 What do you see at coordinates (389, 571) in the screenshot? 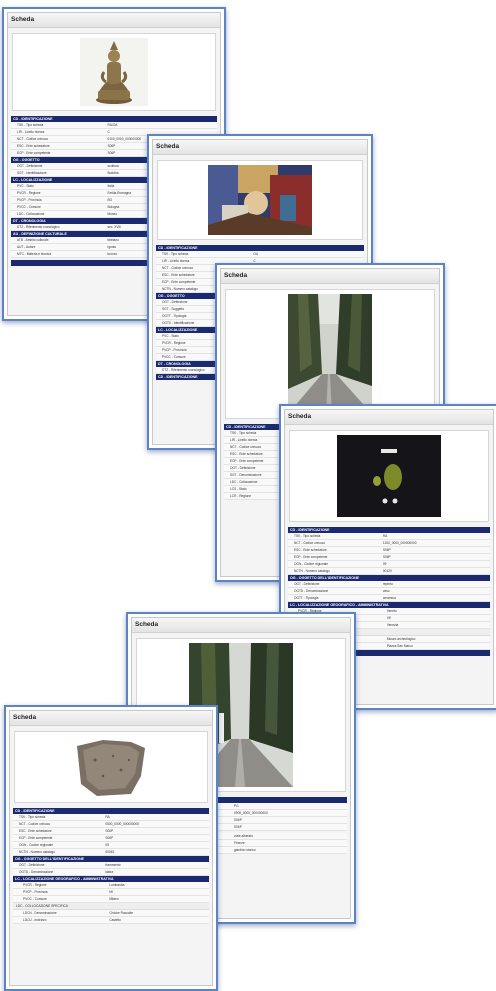
I see `field-row: NCTN - Numero catalogo 00123` at bounding box center [389, 571].